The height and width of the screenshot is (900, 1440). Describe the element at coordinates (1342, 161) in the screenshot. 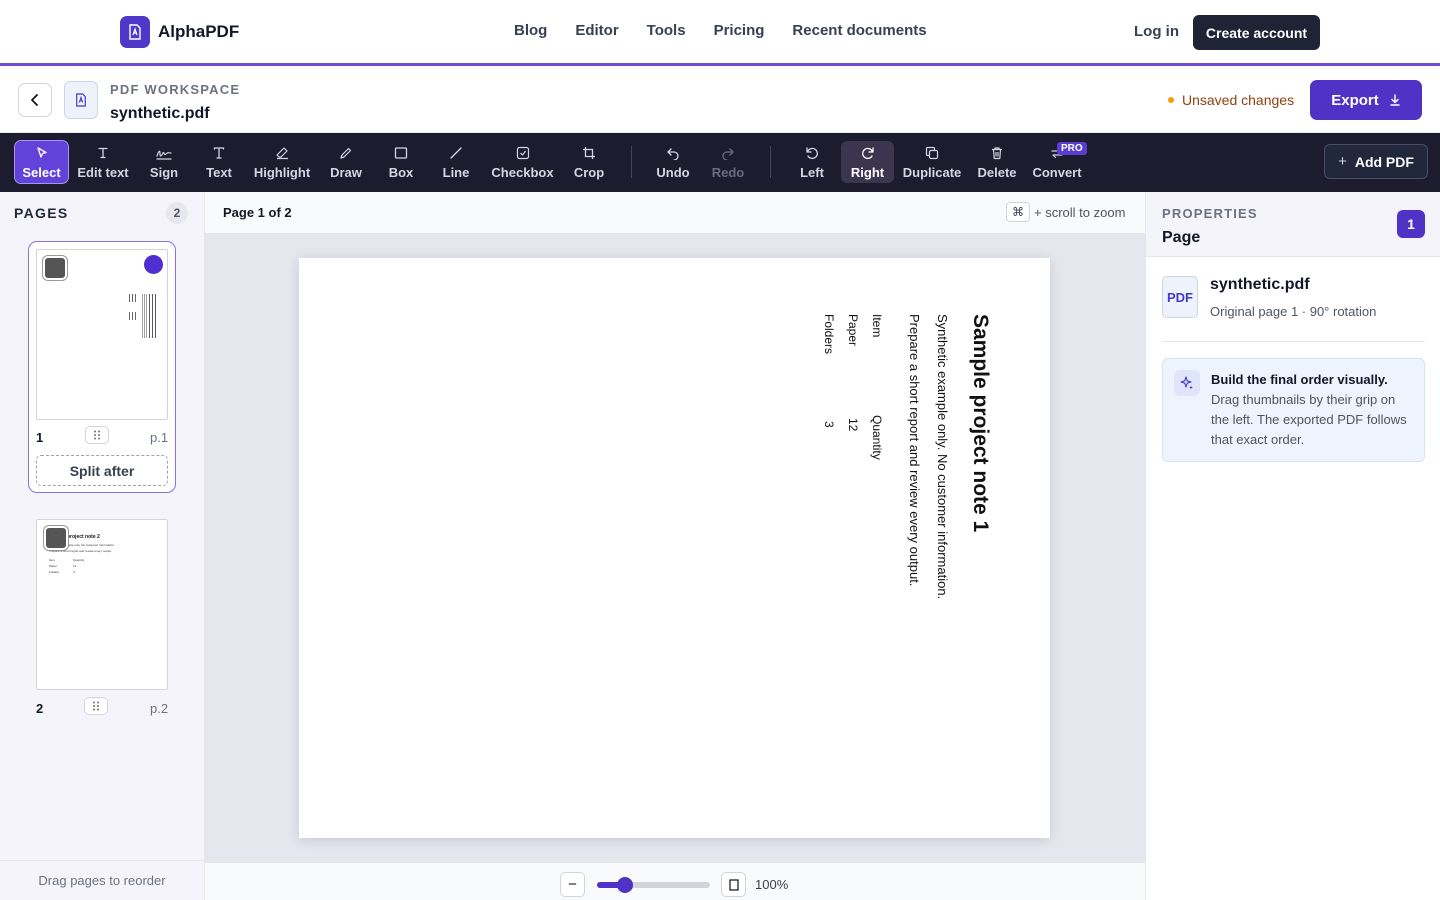

I see `plus-icon: +` at that location.